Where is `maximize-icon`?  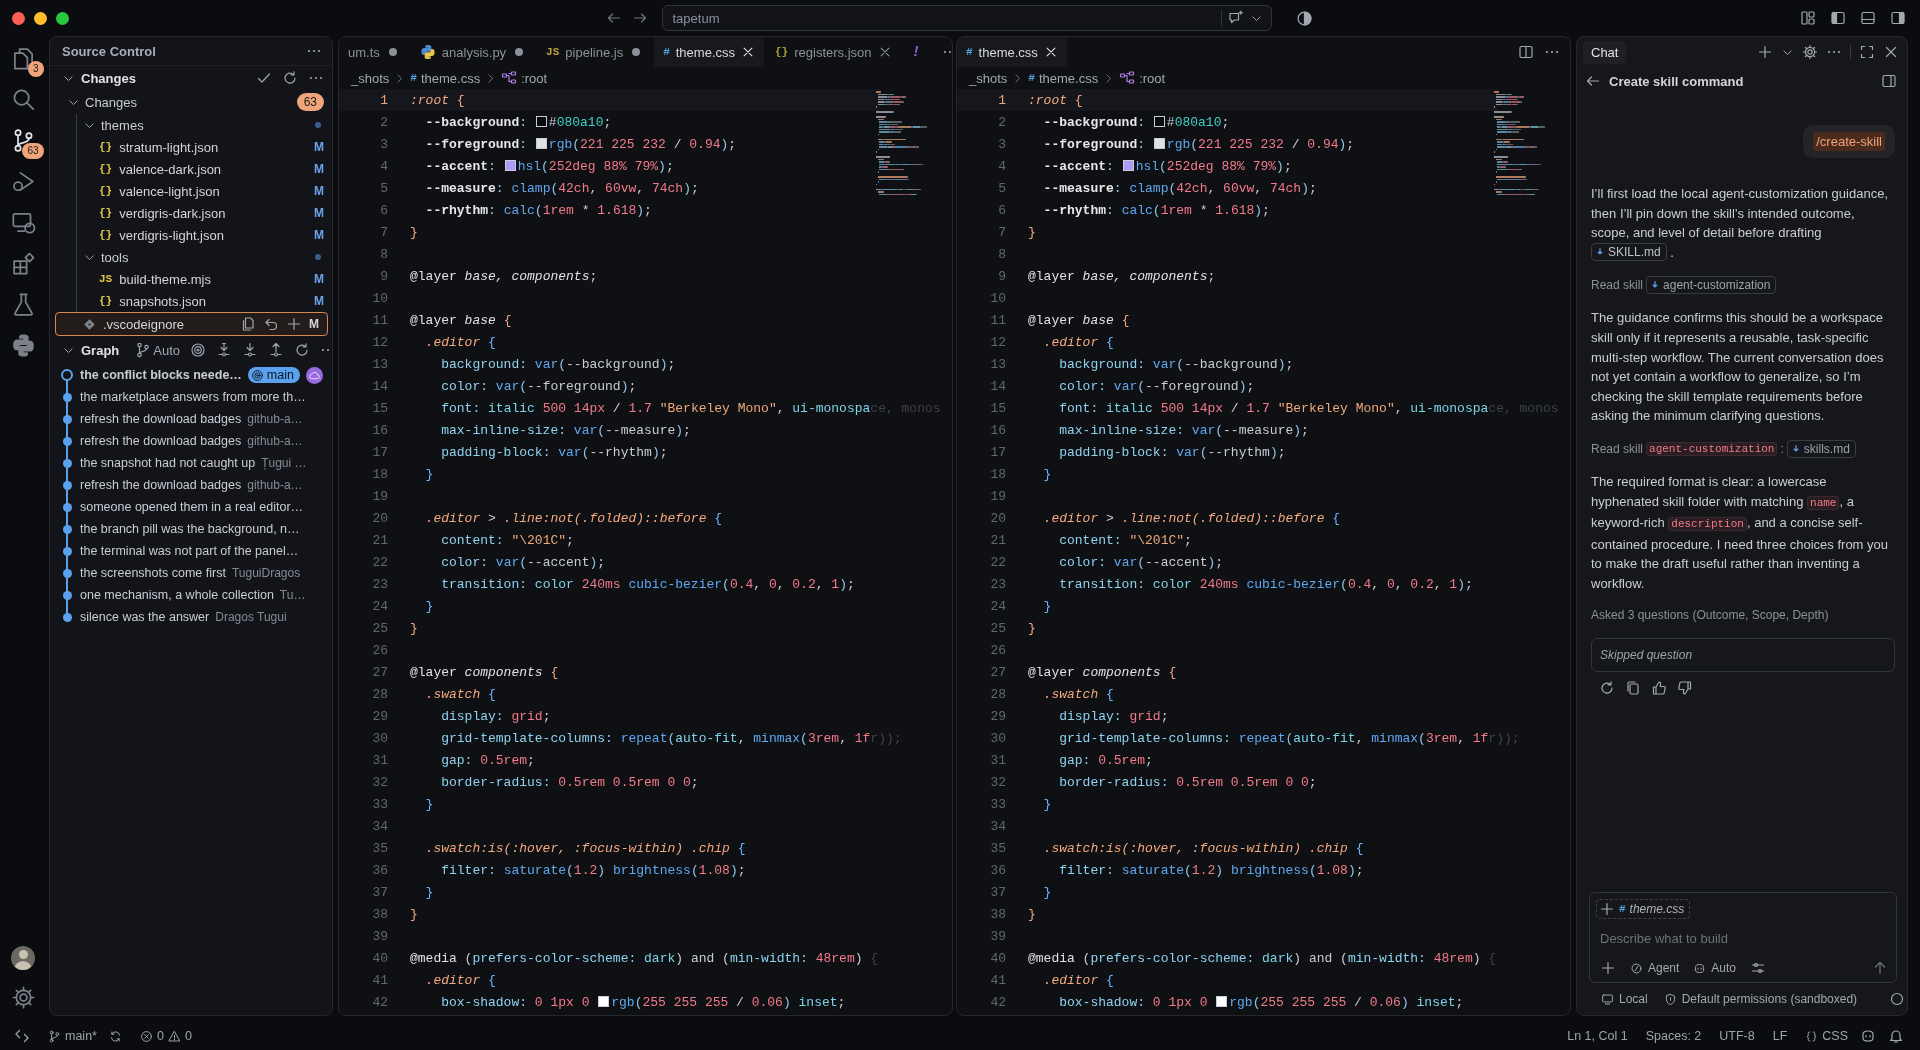
maximize-icon is located at coordinates (1867, 52).